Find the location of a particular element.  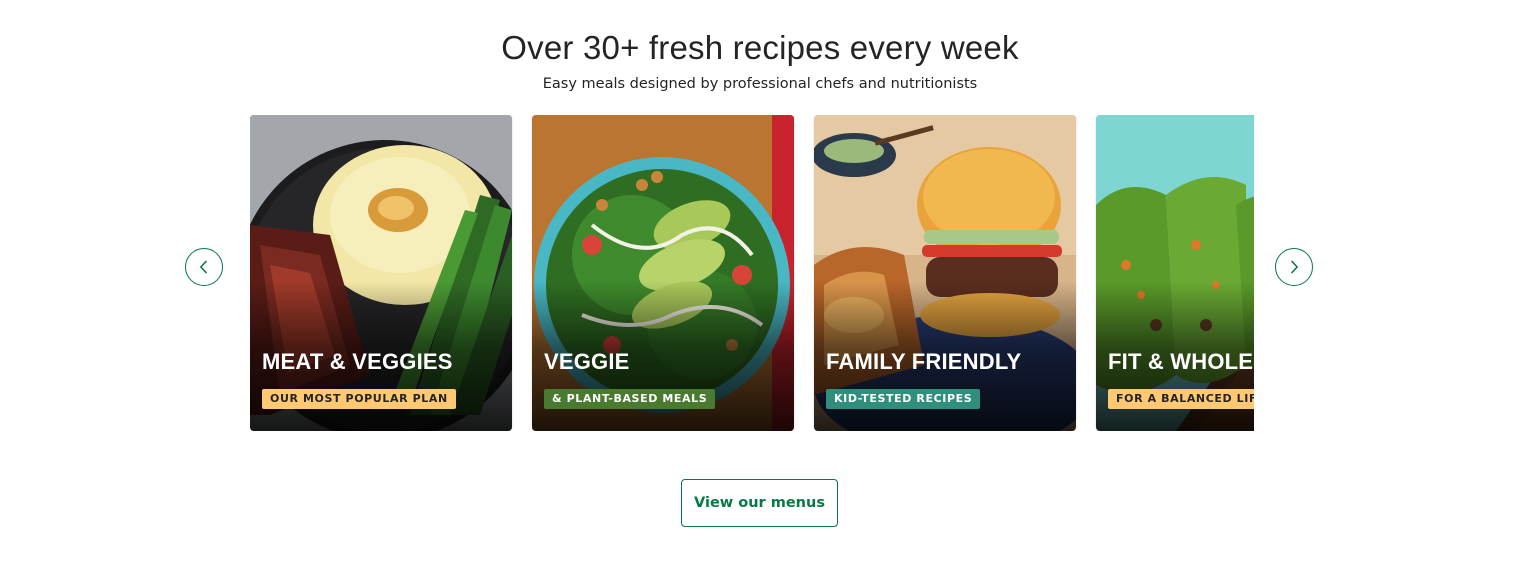

plan-card-badge: KID-TESTED RECIPES is located at coordinates (903, 399).